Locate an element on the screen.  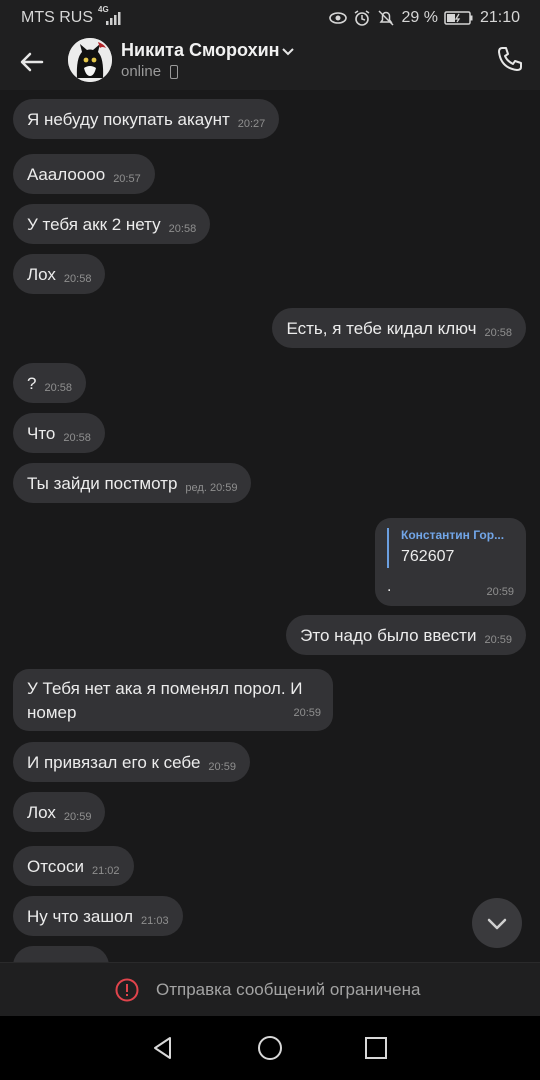
recents-square-icon is located at coordinates (376, 1048).